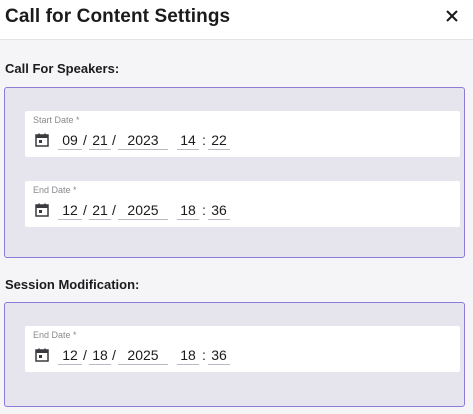  I want to click on dialog-title: Call for Content Settings, so click(118, 16).